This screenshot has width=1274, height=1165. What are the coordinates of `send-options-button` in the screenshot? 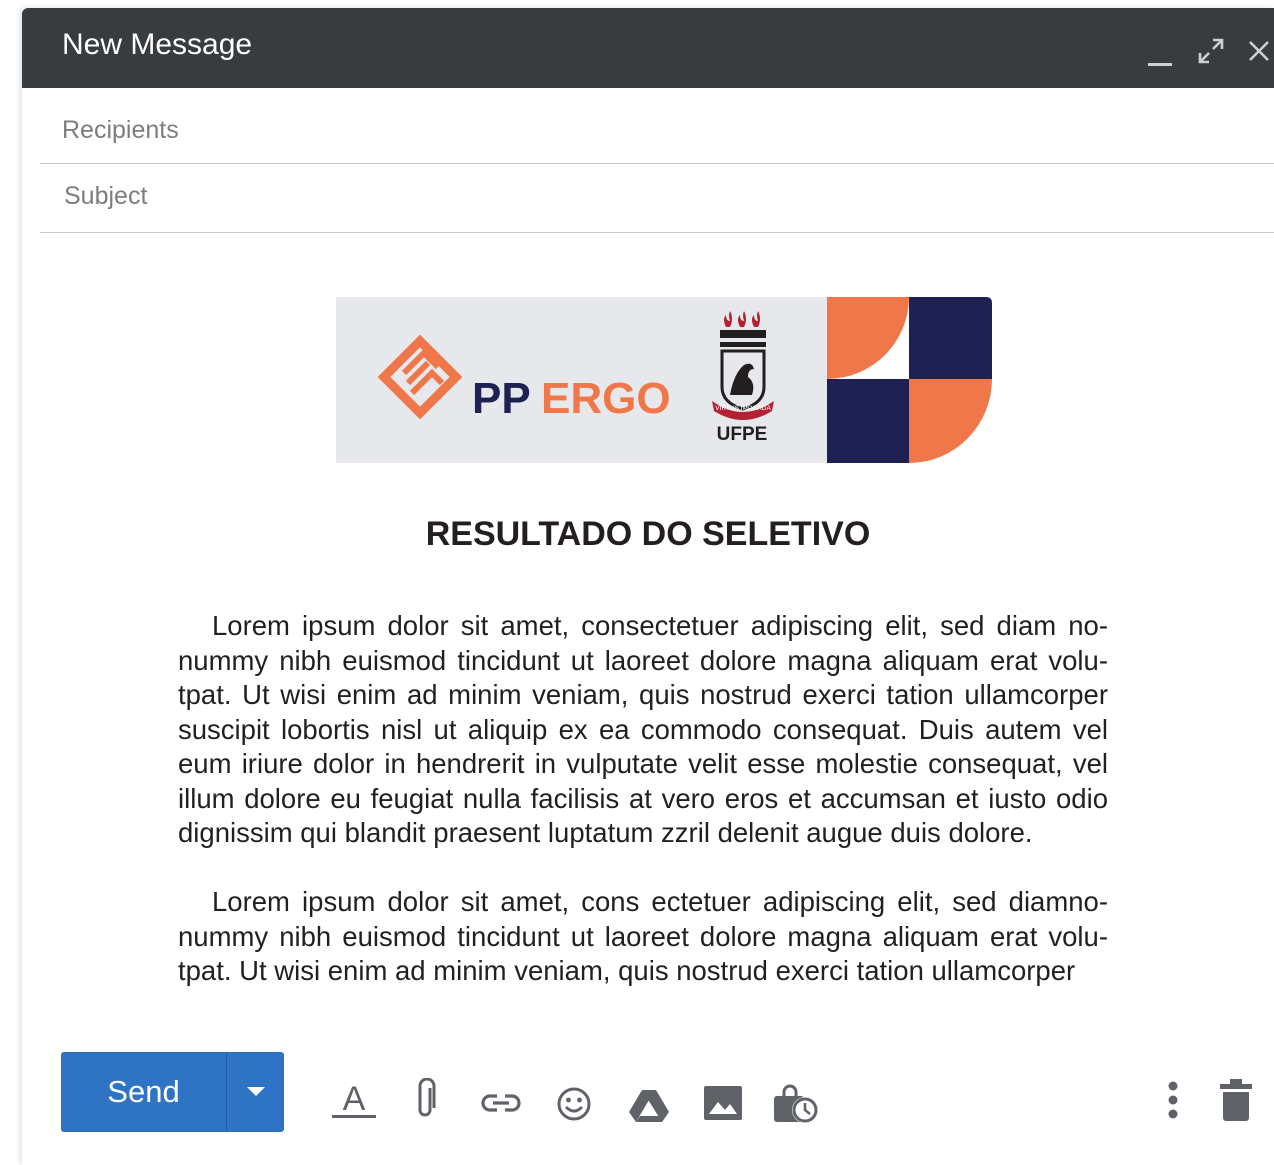 It's located at (255, 1092).